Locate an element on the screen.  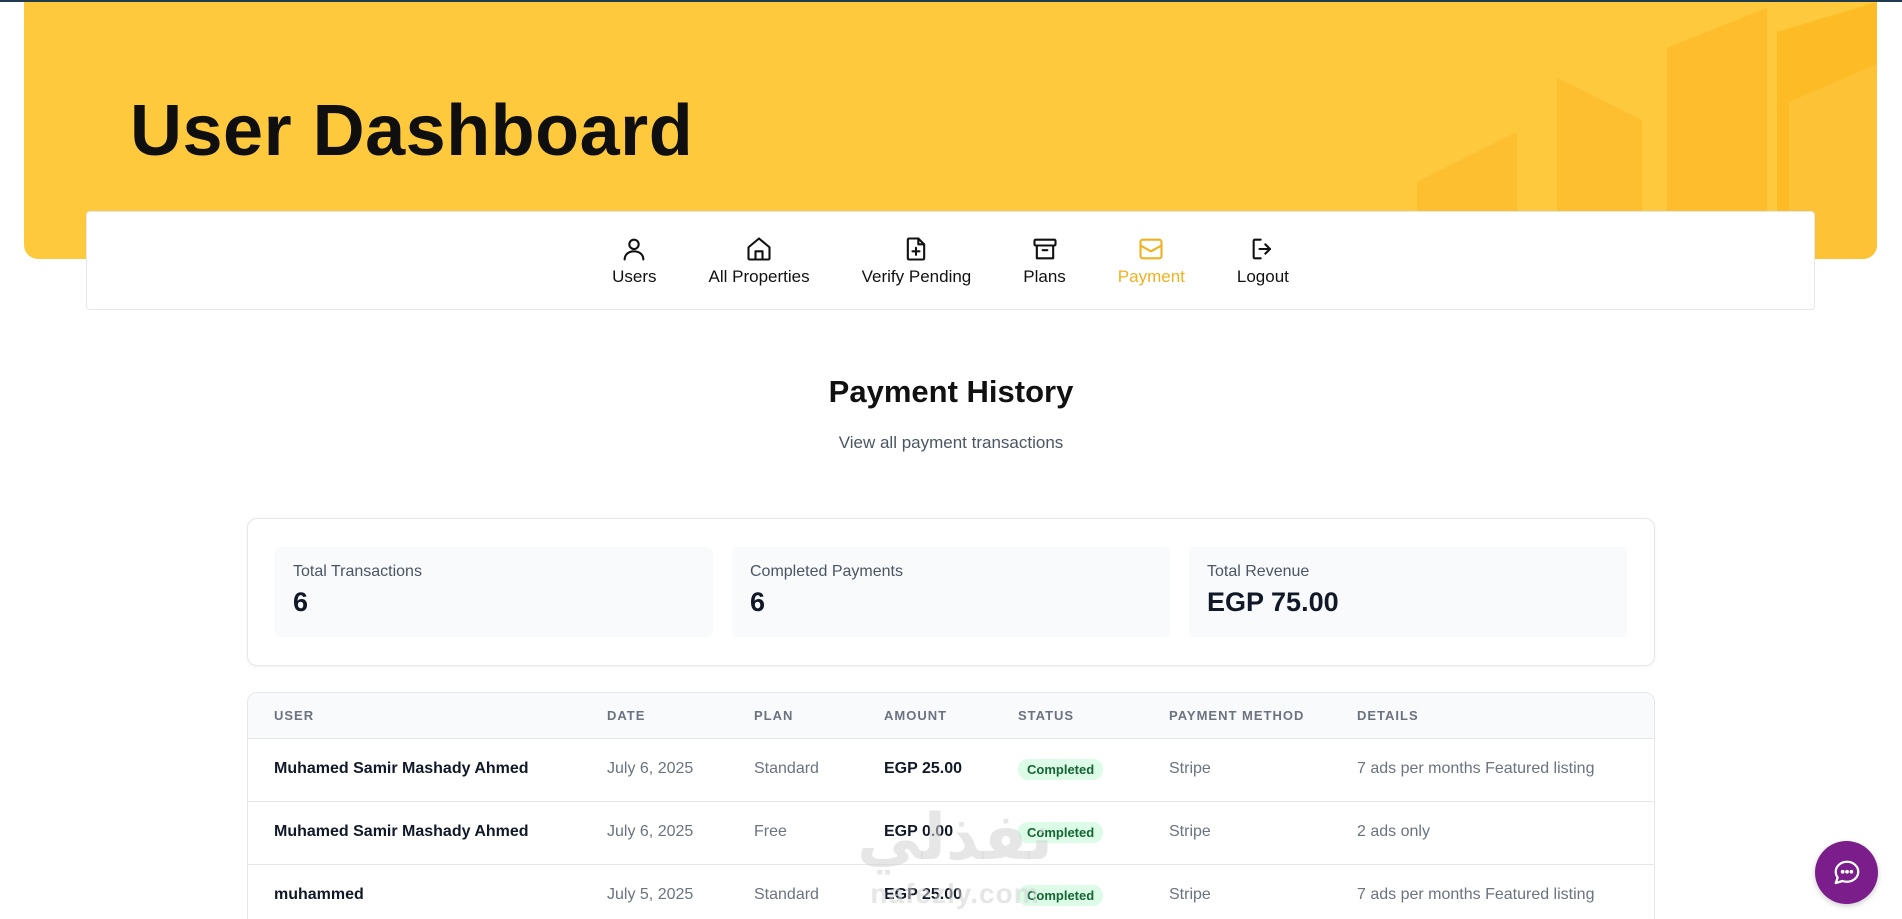
nav-item-label: All Properties is located at coordinates (759, 276).